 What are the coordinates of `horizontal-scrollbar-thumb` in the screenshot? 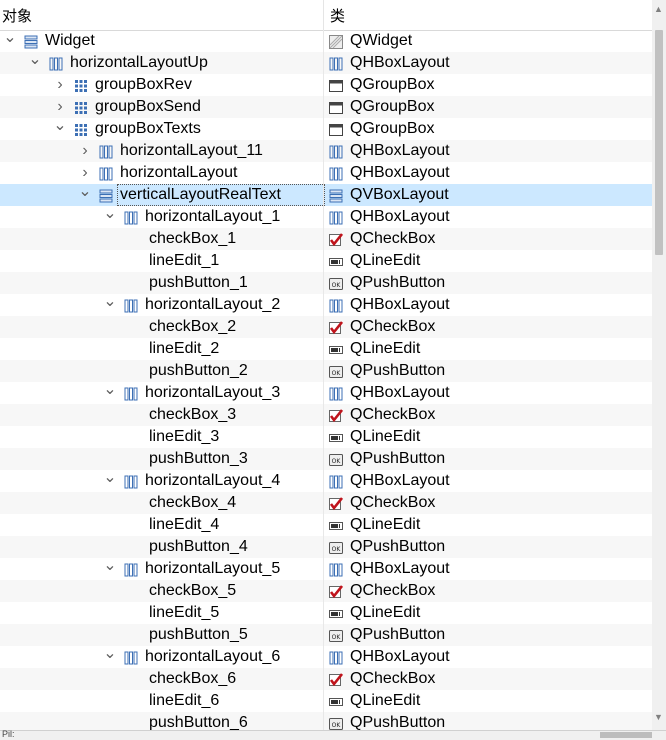 It's located at (626, 735).